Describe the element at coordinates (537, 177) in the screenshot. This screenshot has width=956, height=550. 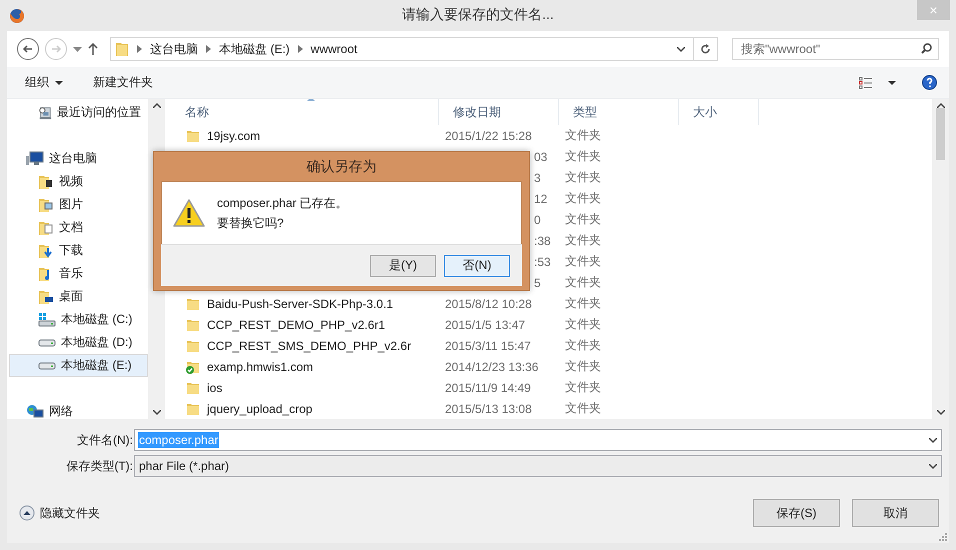
I see `date-cell: 3` at that location.